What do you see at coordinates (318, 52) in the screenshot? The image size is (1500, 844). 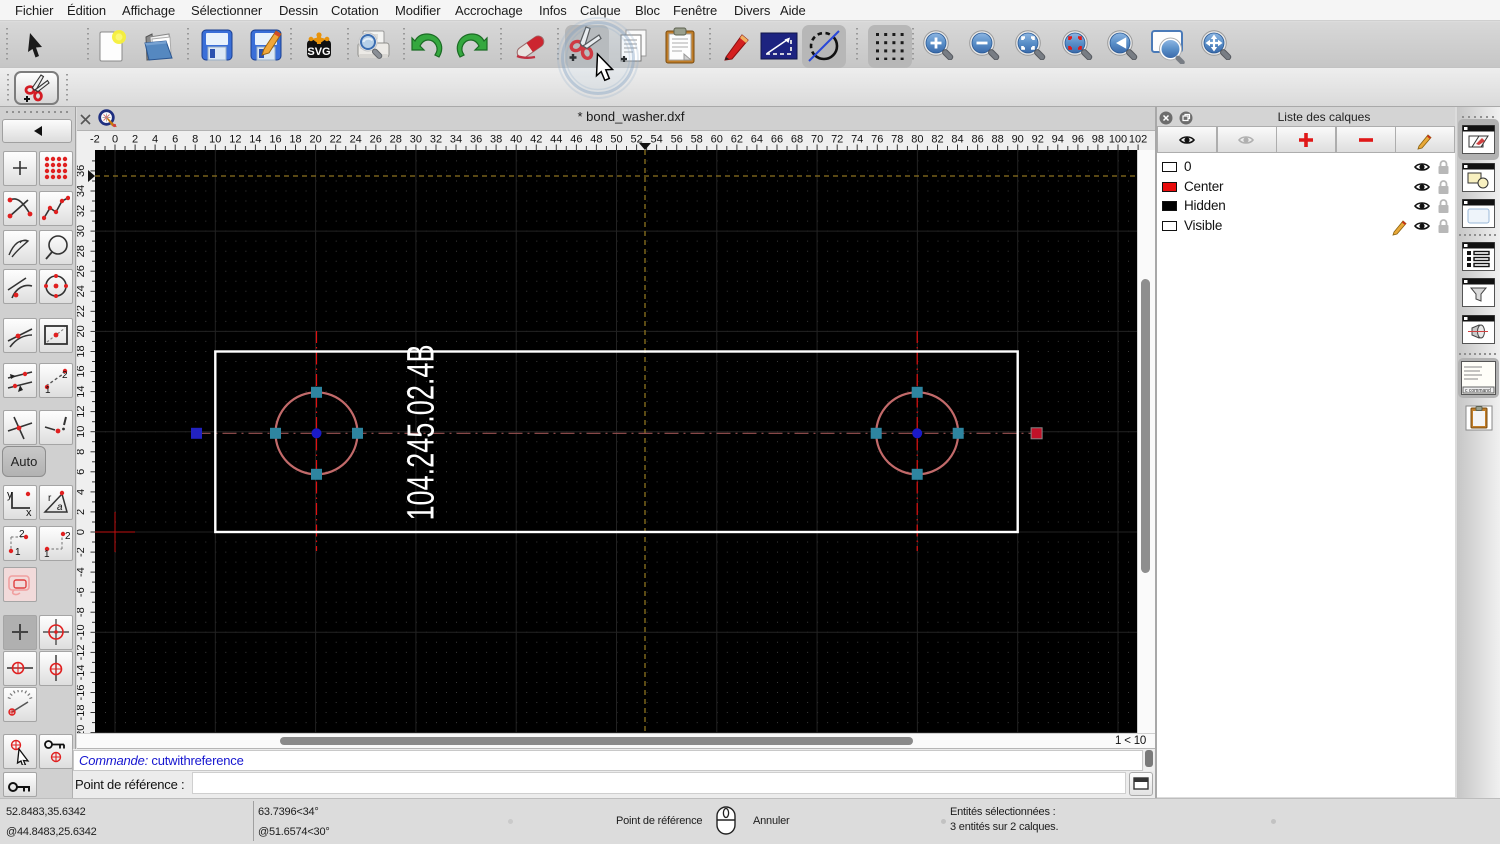 I see `svg-text: SVG` at bounding box center [318, 52].